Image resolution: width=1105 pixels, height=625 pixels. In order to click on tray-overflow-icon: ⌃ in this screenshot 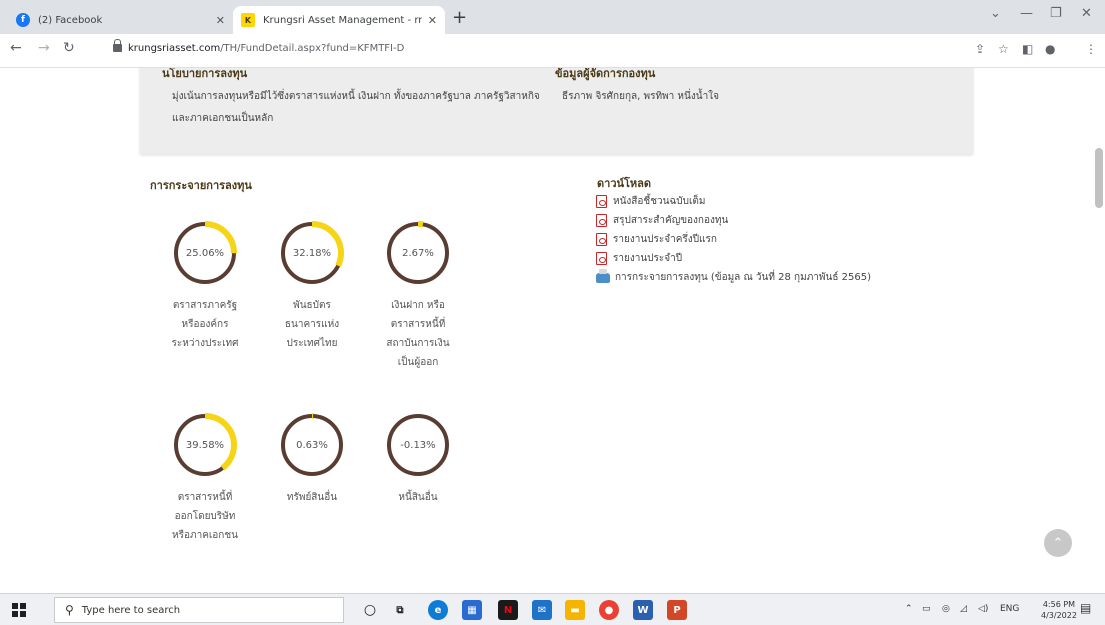, I will do `click(909, 609)`.